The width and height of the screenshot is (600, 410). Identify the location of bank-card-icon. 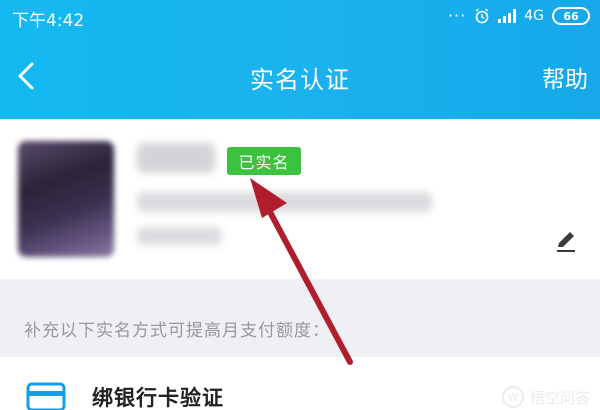
(46, 396).